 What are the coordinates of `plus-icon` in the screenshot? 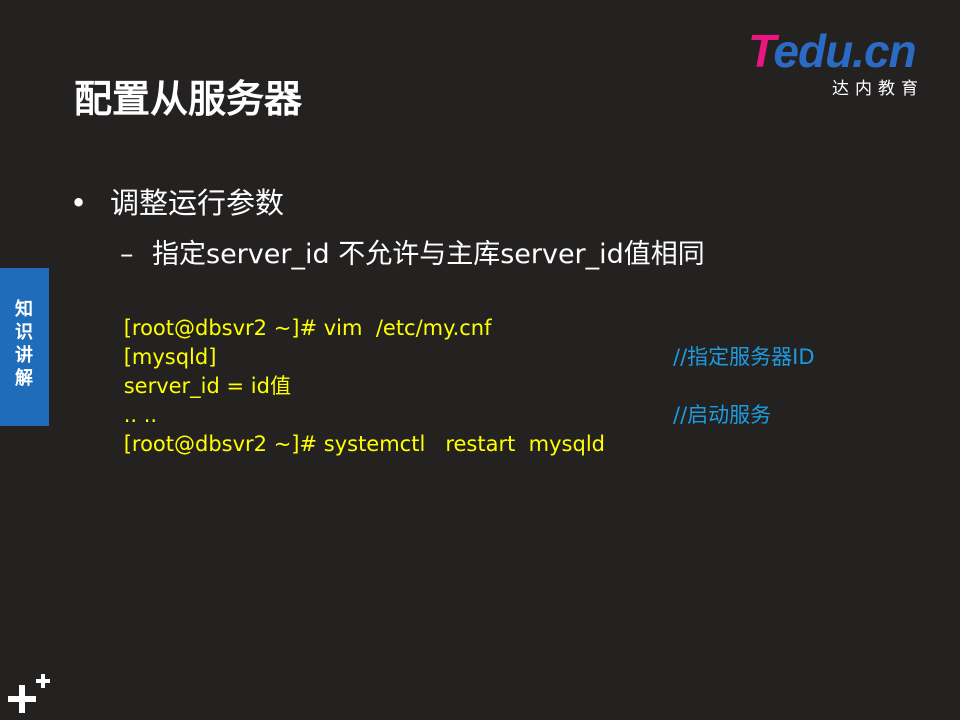 It's located at (29, 693).